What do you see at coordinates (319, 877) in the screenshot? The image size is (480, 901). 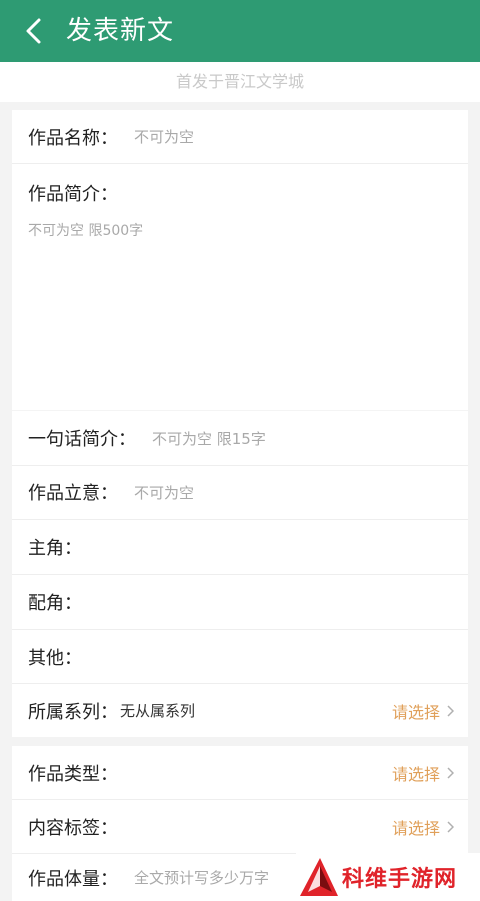 I see `watermark-logo-icon` at bounding box center [319, 877].